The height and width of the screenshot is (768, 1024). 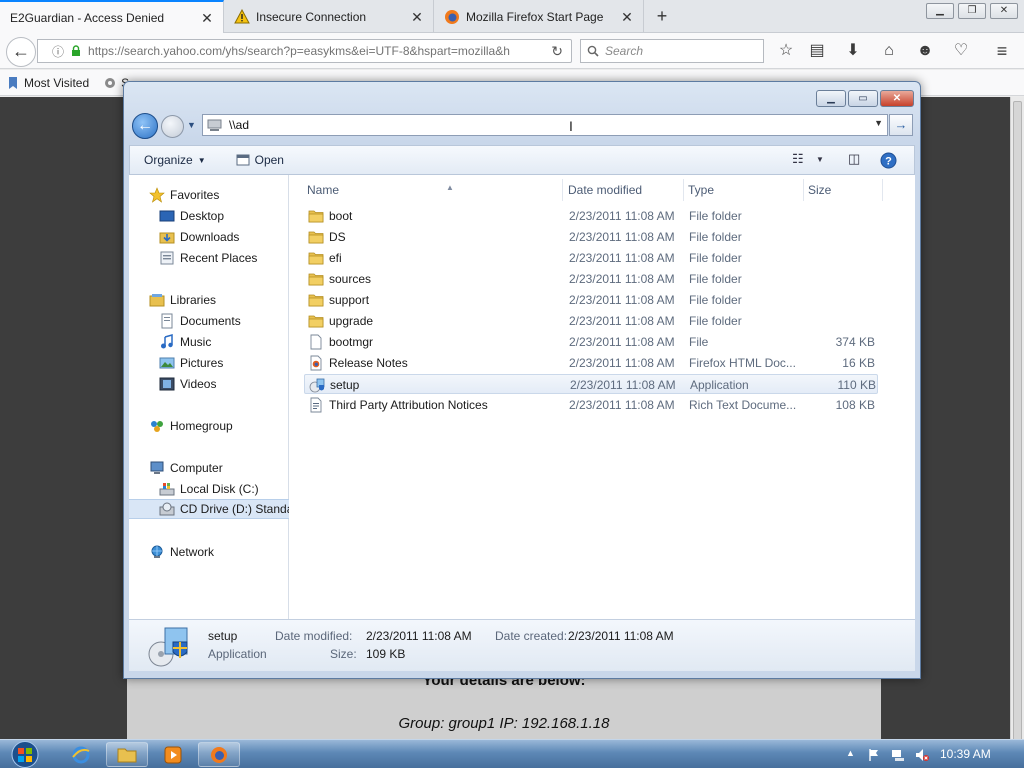 What do you see at coordinates (21, 52) in the screenshot?
I see `back-button: ←` at bounding box center [21, 52].